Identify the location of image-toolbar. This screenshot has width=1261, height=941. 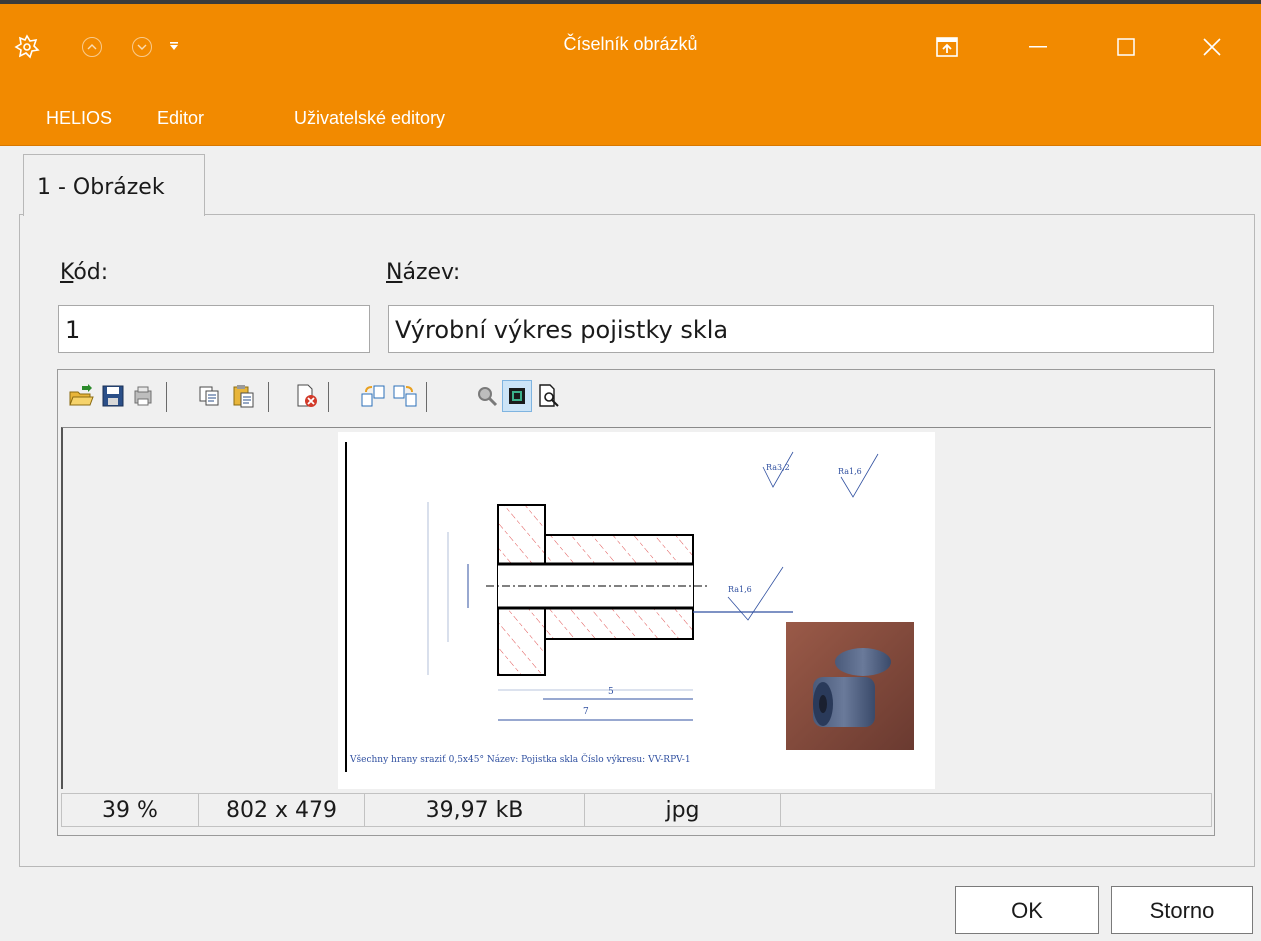
(516, 396).